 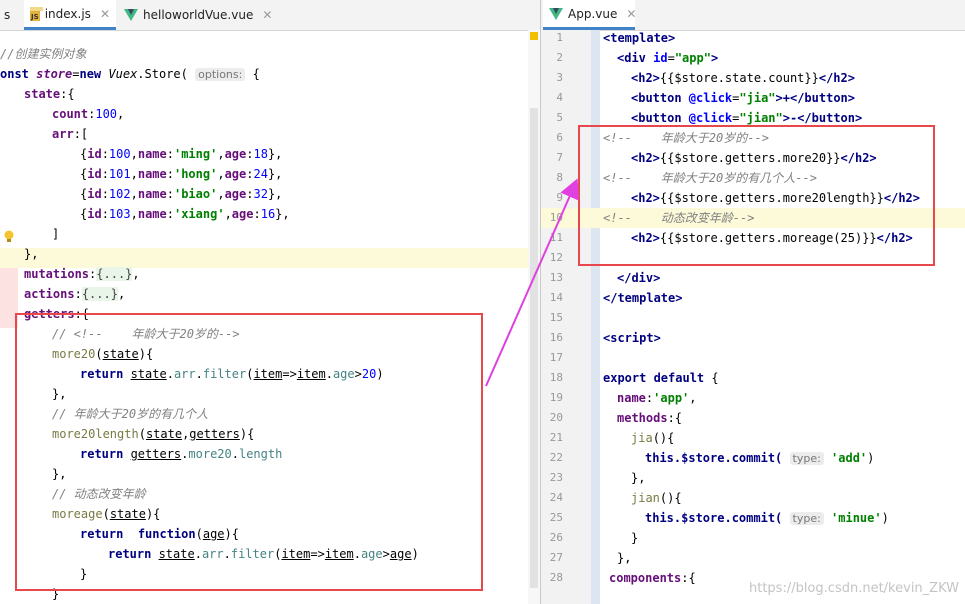 What do you see at coordinates (532, 282) in the screenshot?
I see `annotation-arrow` at bounding box center [532, 282].